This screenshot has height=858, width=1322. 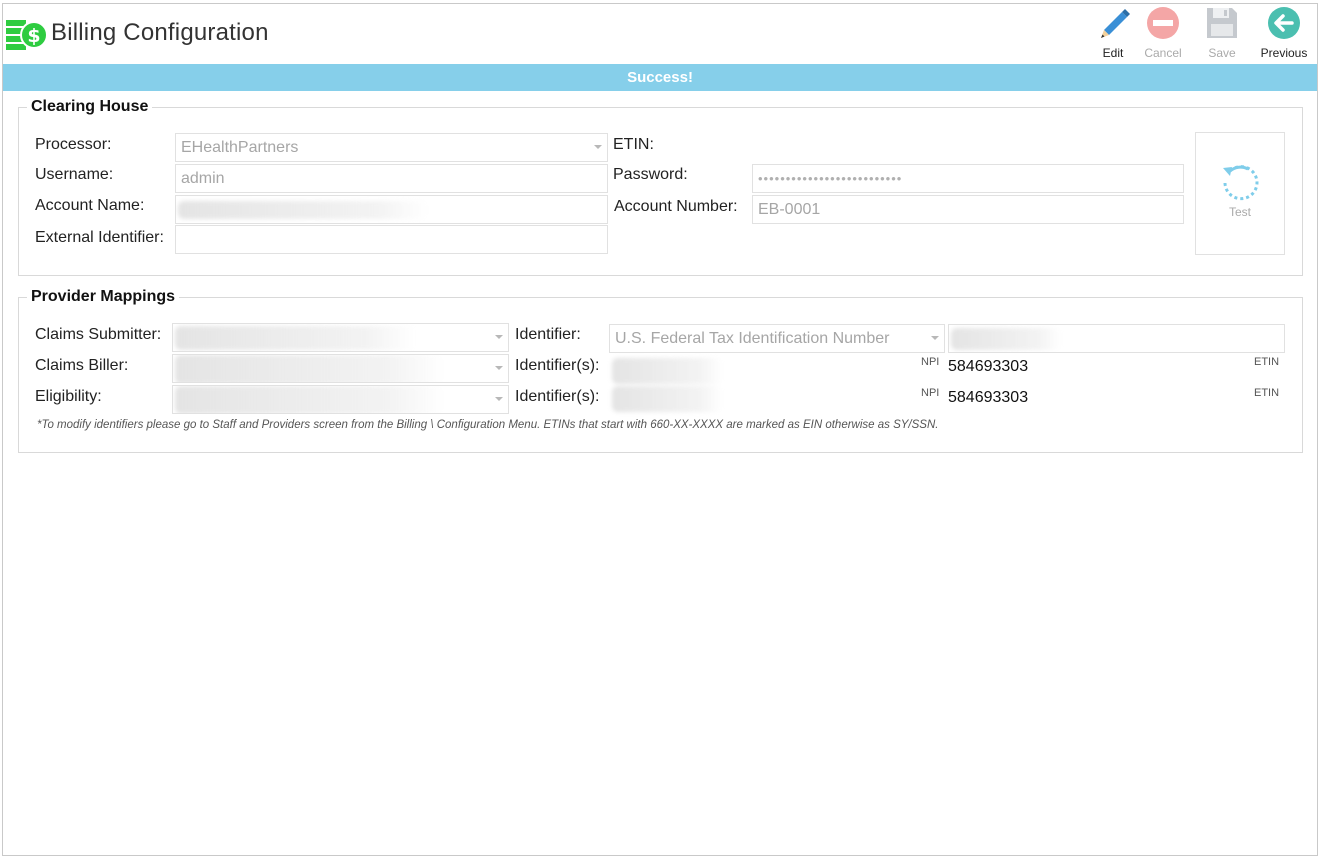 I want to click on identifier-type-select: U.S. Federal Tax Identification Number, so click(x=777, y=338).